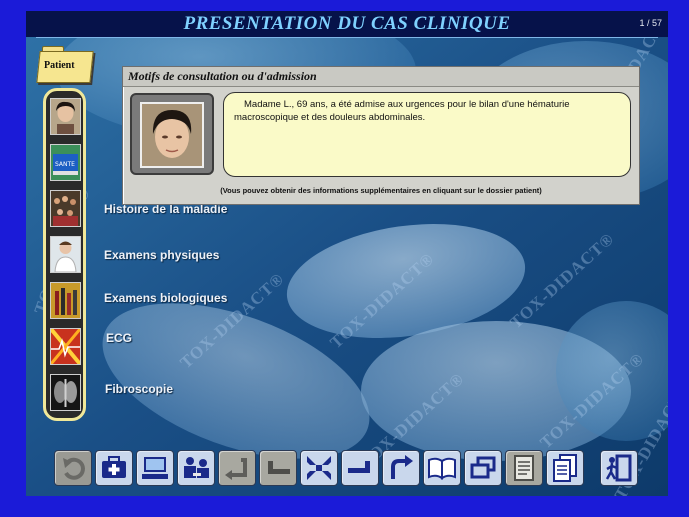 This screenshot has height=517, width=689. I want to click on forward-step-icon, so click(359, 467).